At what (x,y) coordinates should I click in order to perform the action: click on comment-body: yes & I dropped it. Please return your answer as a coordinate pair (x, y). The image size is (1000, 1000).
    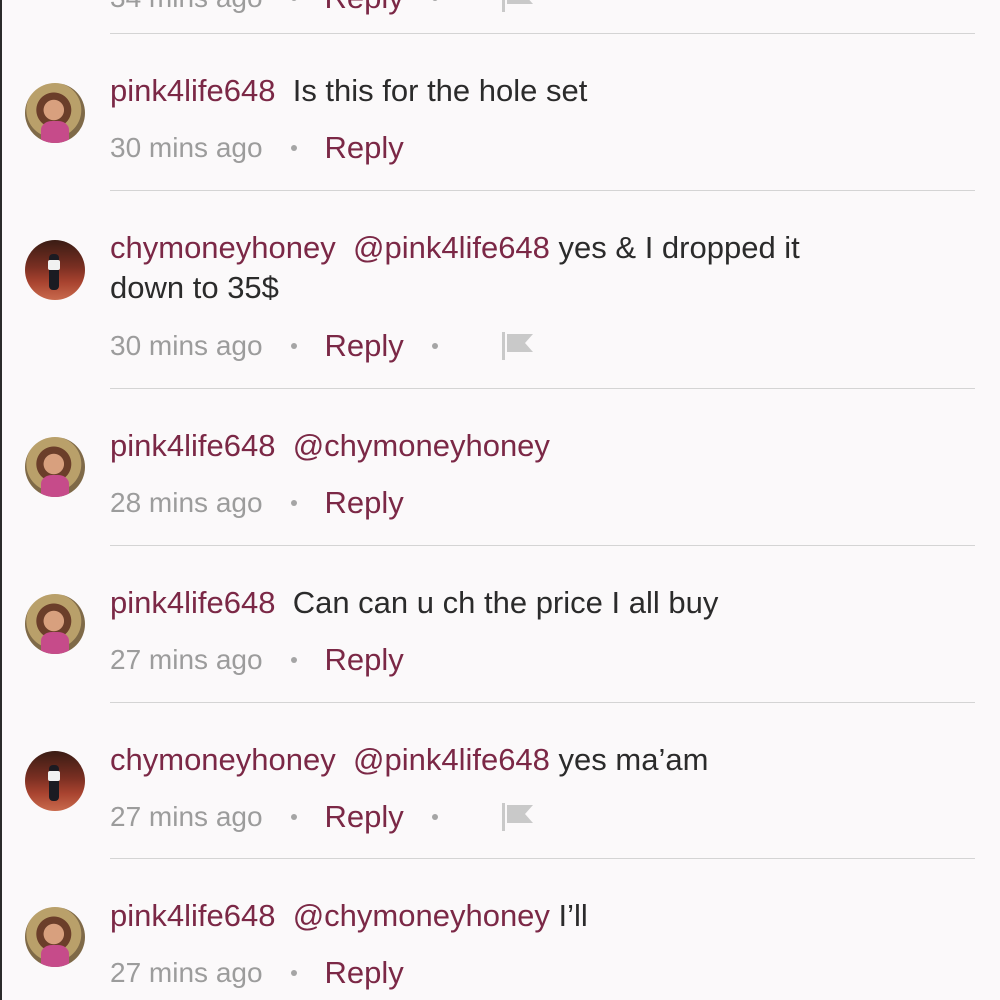
    Looking at the image, I should click on (679, 247).